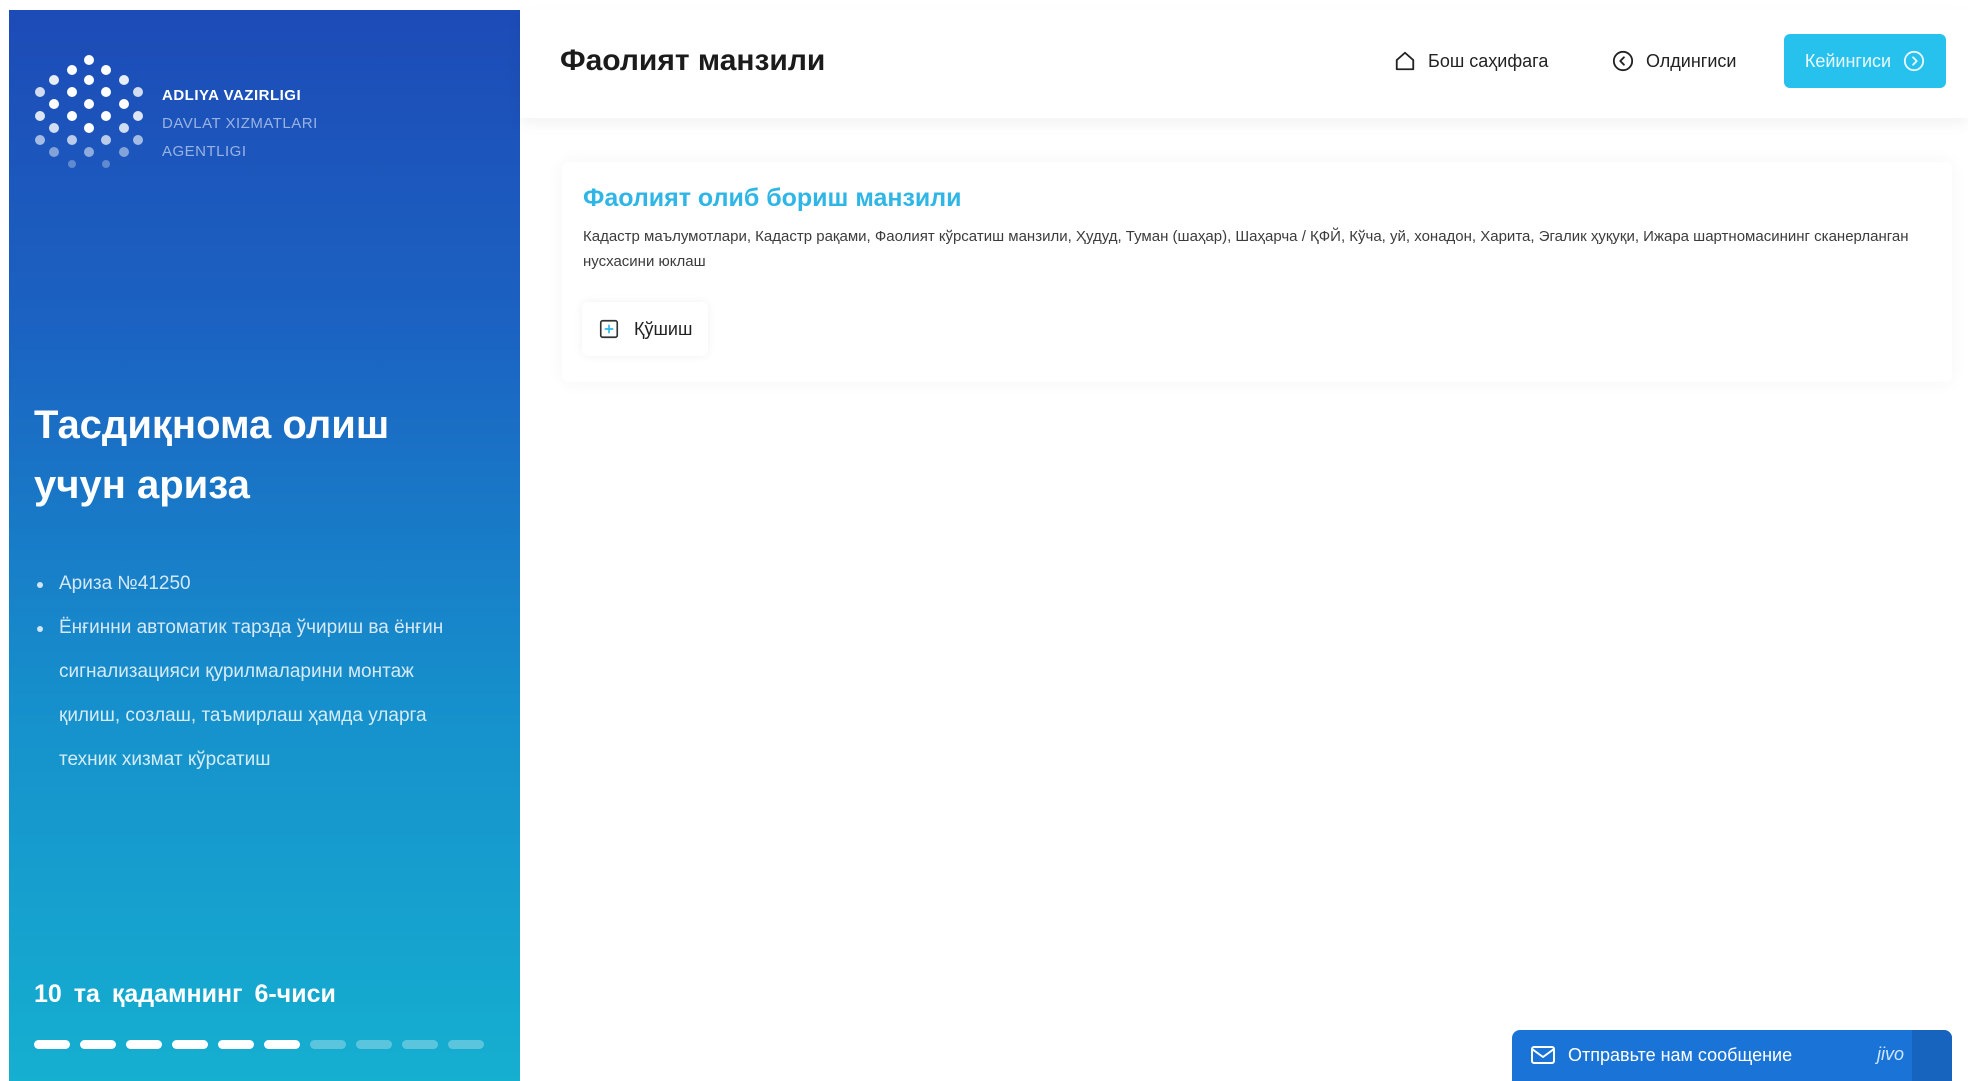 This screenshot has width=1968, height=1081. What do you see at coordinates (1680, 1055) in the screenshot?
I see `chat-label: Отправьте нам сообщение` at bounding box center [1680, 1055].